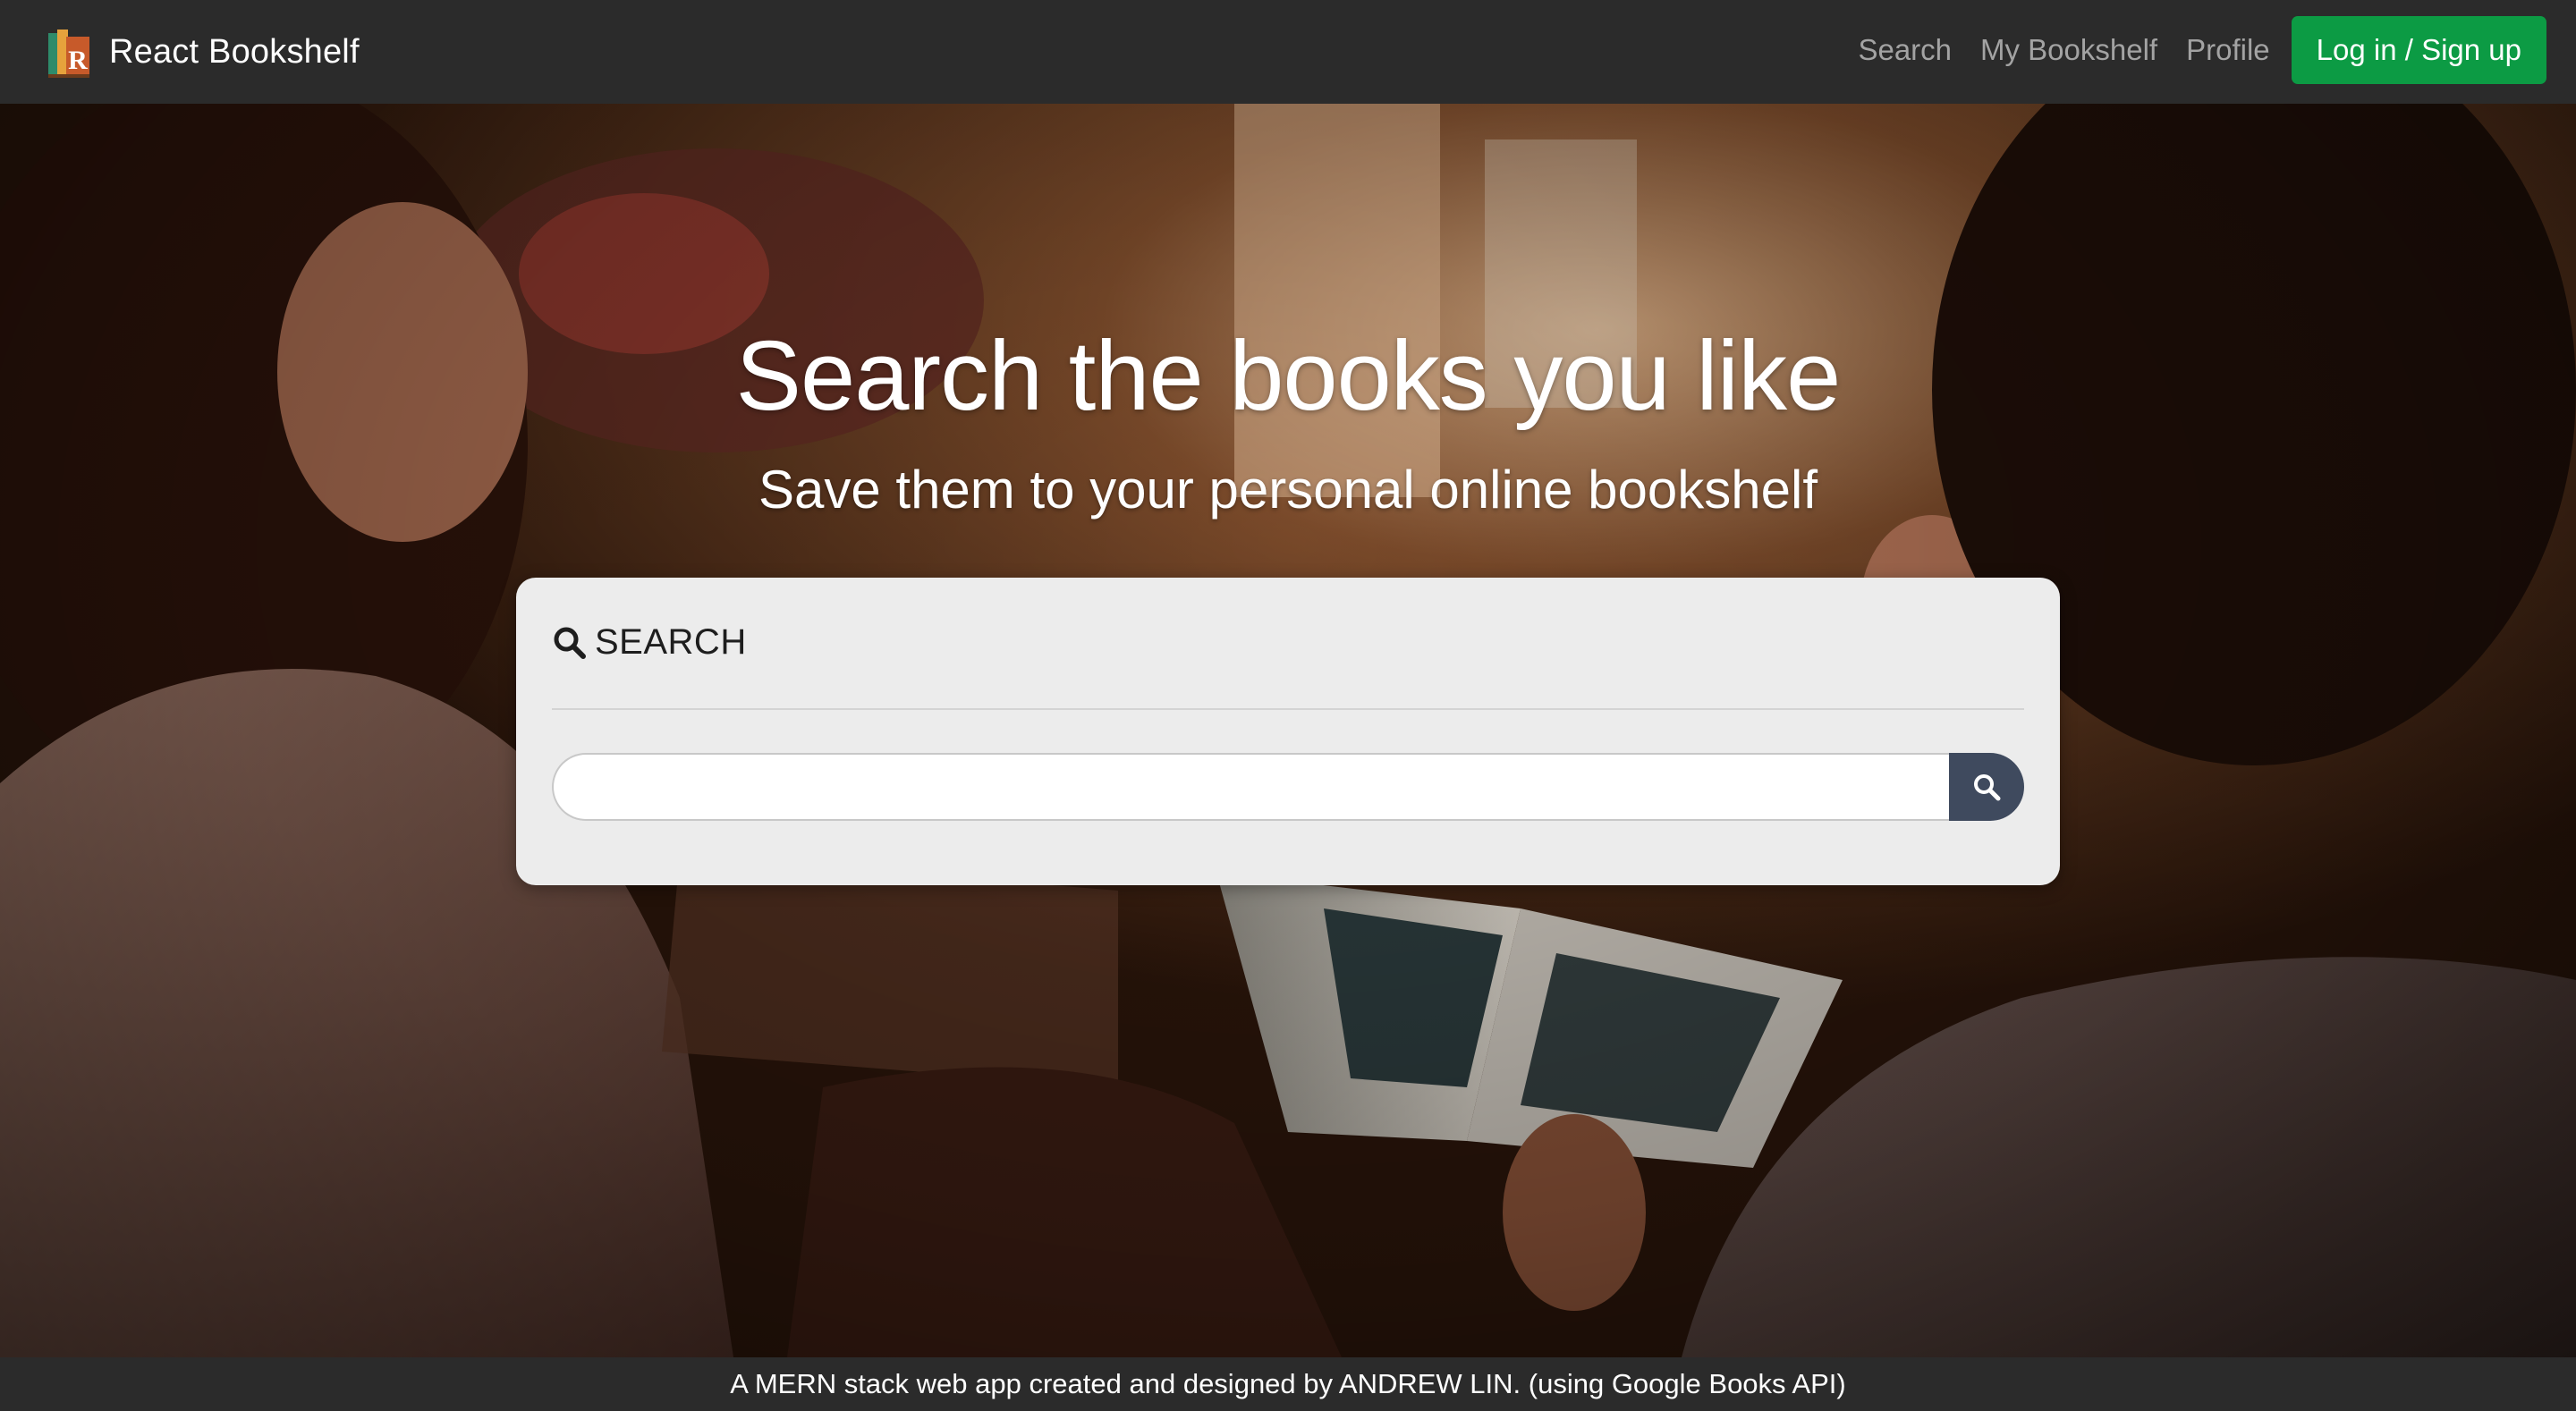  Describe the element at coordinates (2418, 50) in the screenshot. I see `login-signup-button: Log in / Sign up` at that location.